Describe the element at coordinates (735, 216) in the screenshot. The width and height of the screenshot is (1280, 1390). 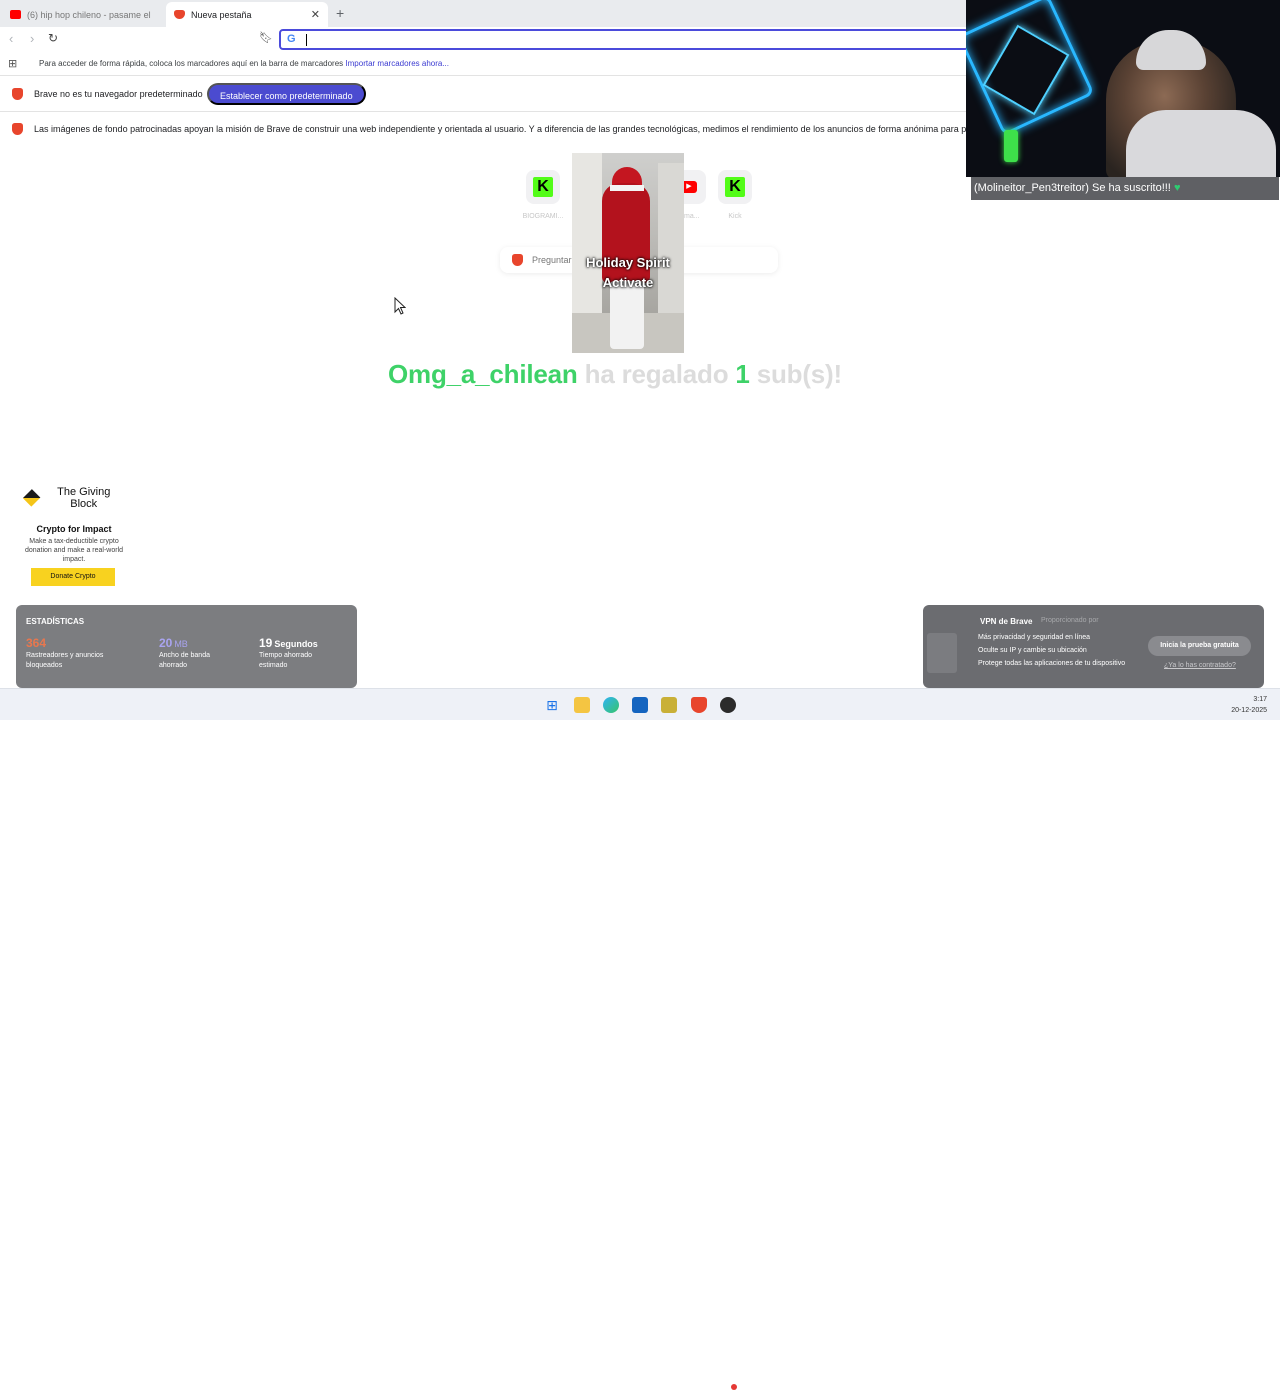
I see `shortcut-label: Kick` at that location.